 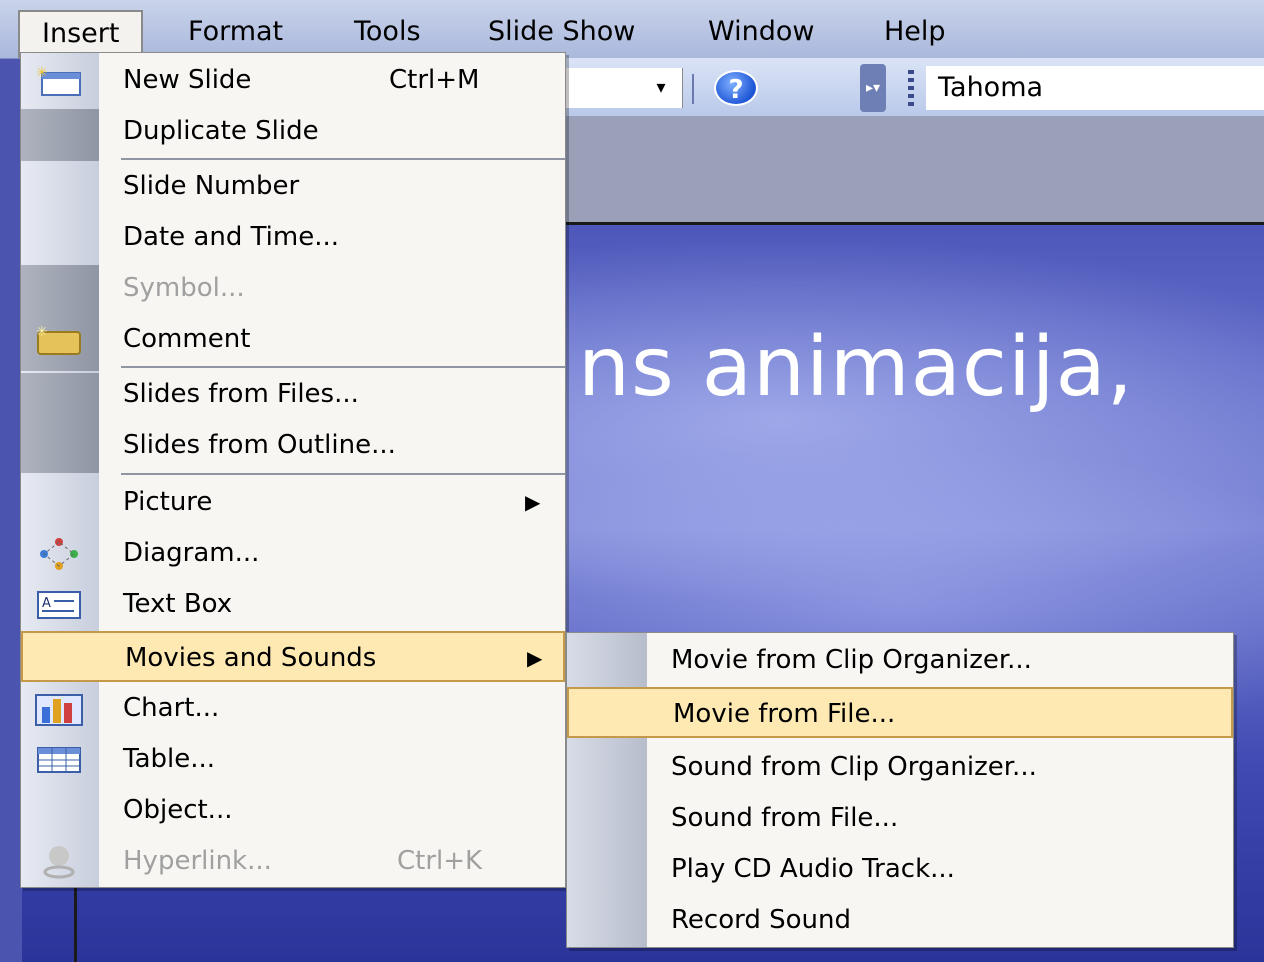 I want to click on formatting-toolbar: ▾ ? ▸▾ Tahoma, so click(x=912, y=87).